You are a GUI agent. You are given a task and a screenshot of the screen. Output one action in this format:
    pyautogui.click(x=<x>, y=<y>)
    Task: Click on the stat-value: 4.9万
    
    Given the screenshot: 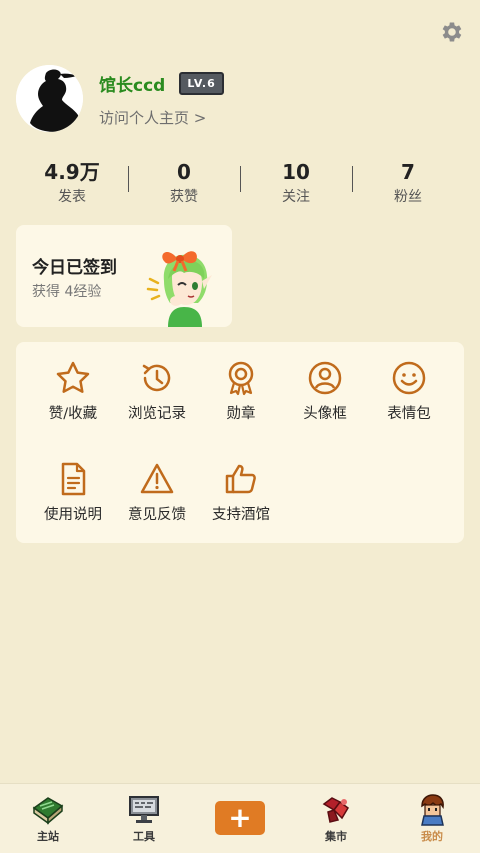 What is the action you would take?
    pyautogui.click(x=72, y=172)
    